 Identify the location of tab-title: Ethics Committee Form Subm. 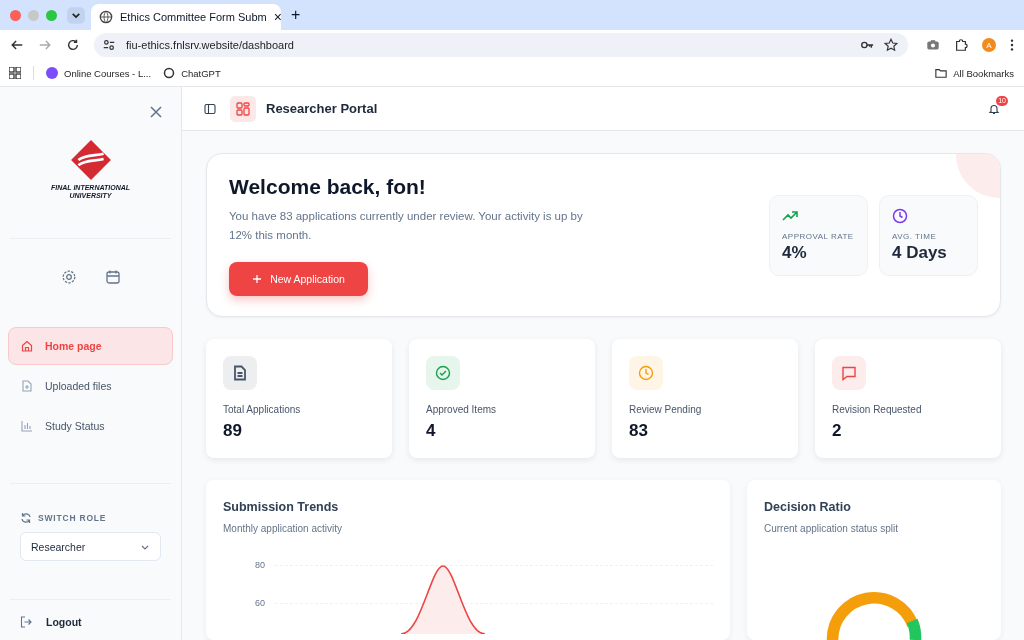
(193, 17).